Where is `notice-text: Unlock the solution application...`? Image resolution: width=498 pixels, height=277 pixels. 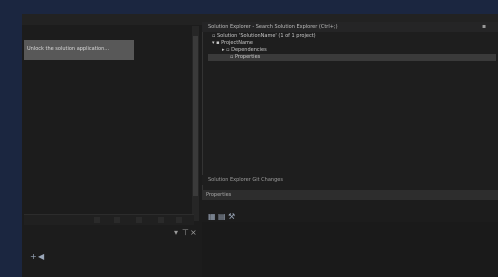 notice-text: Unlock the solution application... is located at coordinates (68, 49).